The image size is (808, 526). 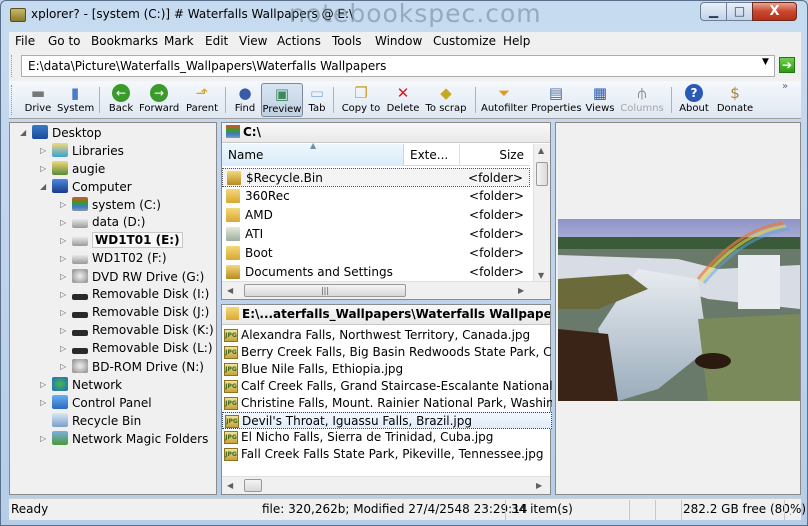 What do you see at coordinates (347, 41) in the screenshot?
I see `menu-tools: Tools` at bounding box center [347, 41].